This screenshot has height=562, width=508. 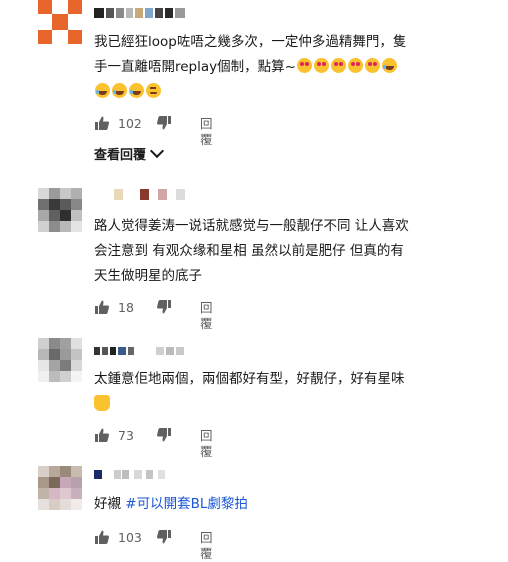 What do you see at coordinates (126, 307) in the screenshot?
I see `like-count: 18` at bounding box center [126, 307].